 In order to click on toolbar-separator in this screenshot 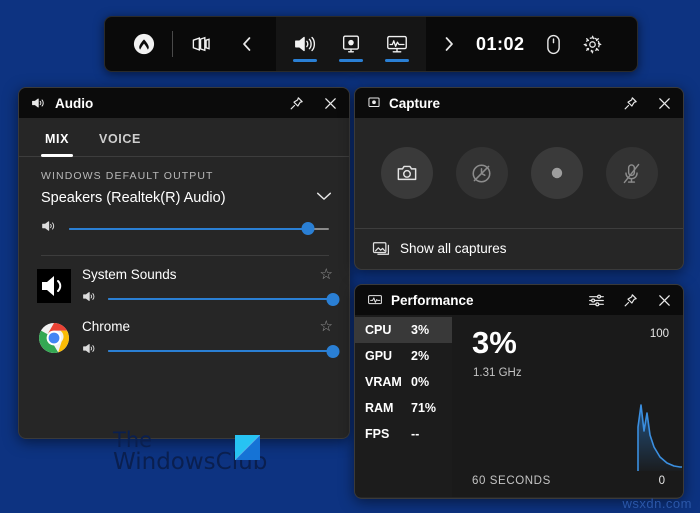, I will do `click(172, 44)`.